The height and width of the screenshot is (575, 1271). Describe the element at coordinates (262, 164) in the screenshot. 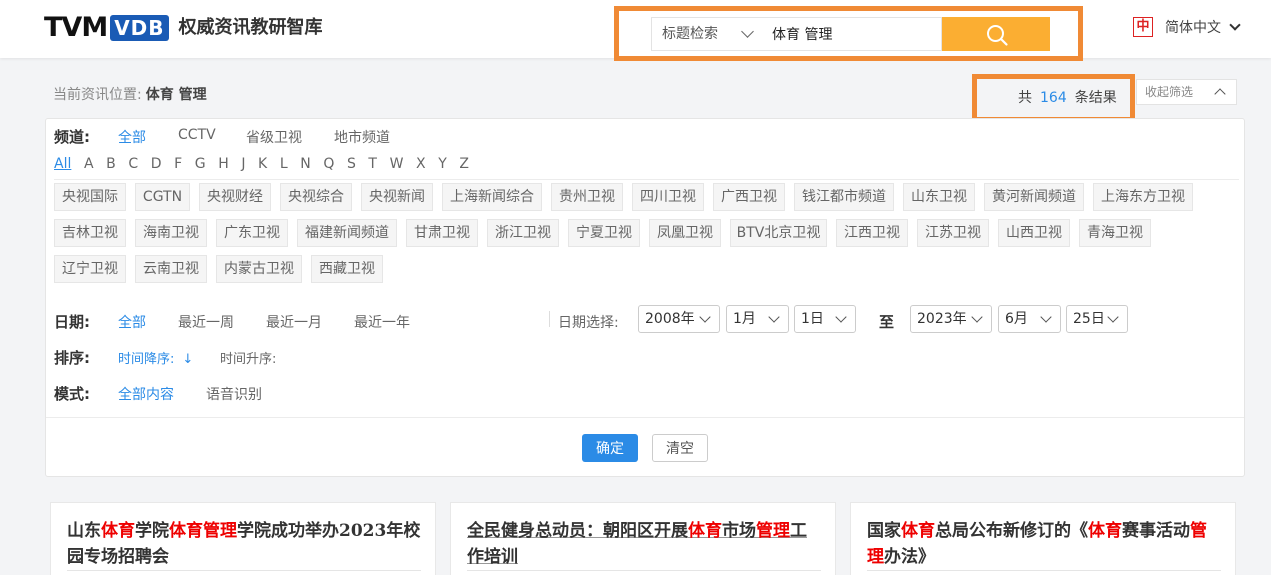

I see `letter-item: K` at that location.